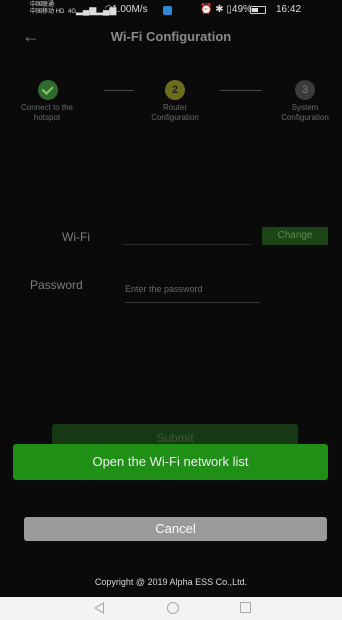 This screenshot has height=620, width=342. Describe the element at coordinates (171, 582) in the screenshot. I see `copyright-text: Copyright @ 2019 Alpha ESS Co.,Ltd.` at that location.